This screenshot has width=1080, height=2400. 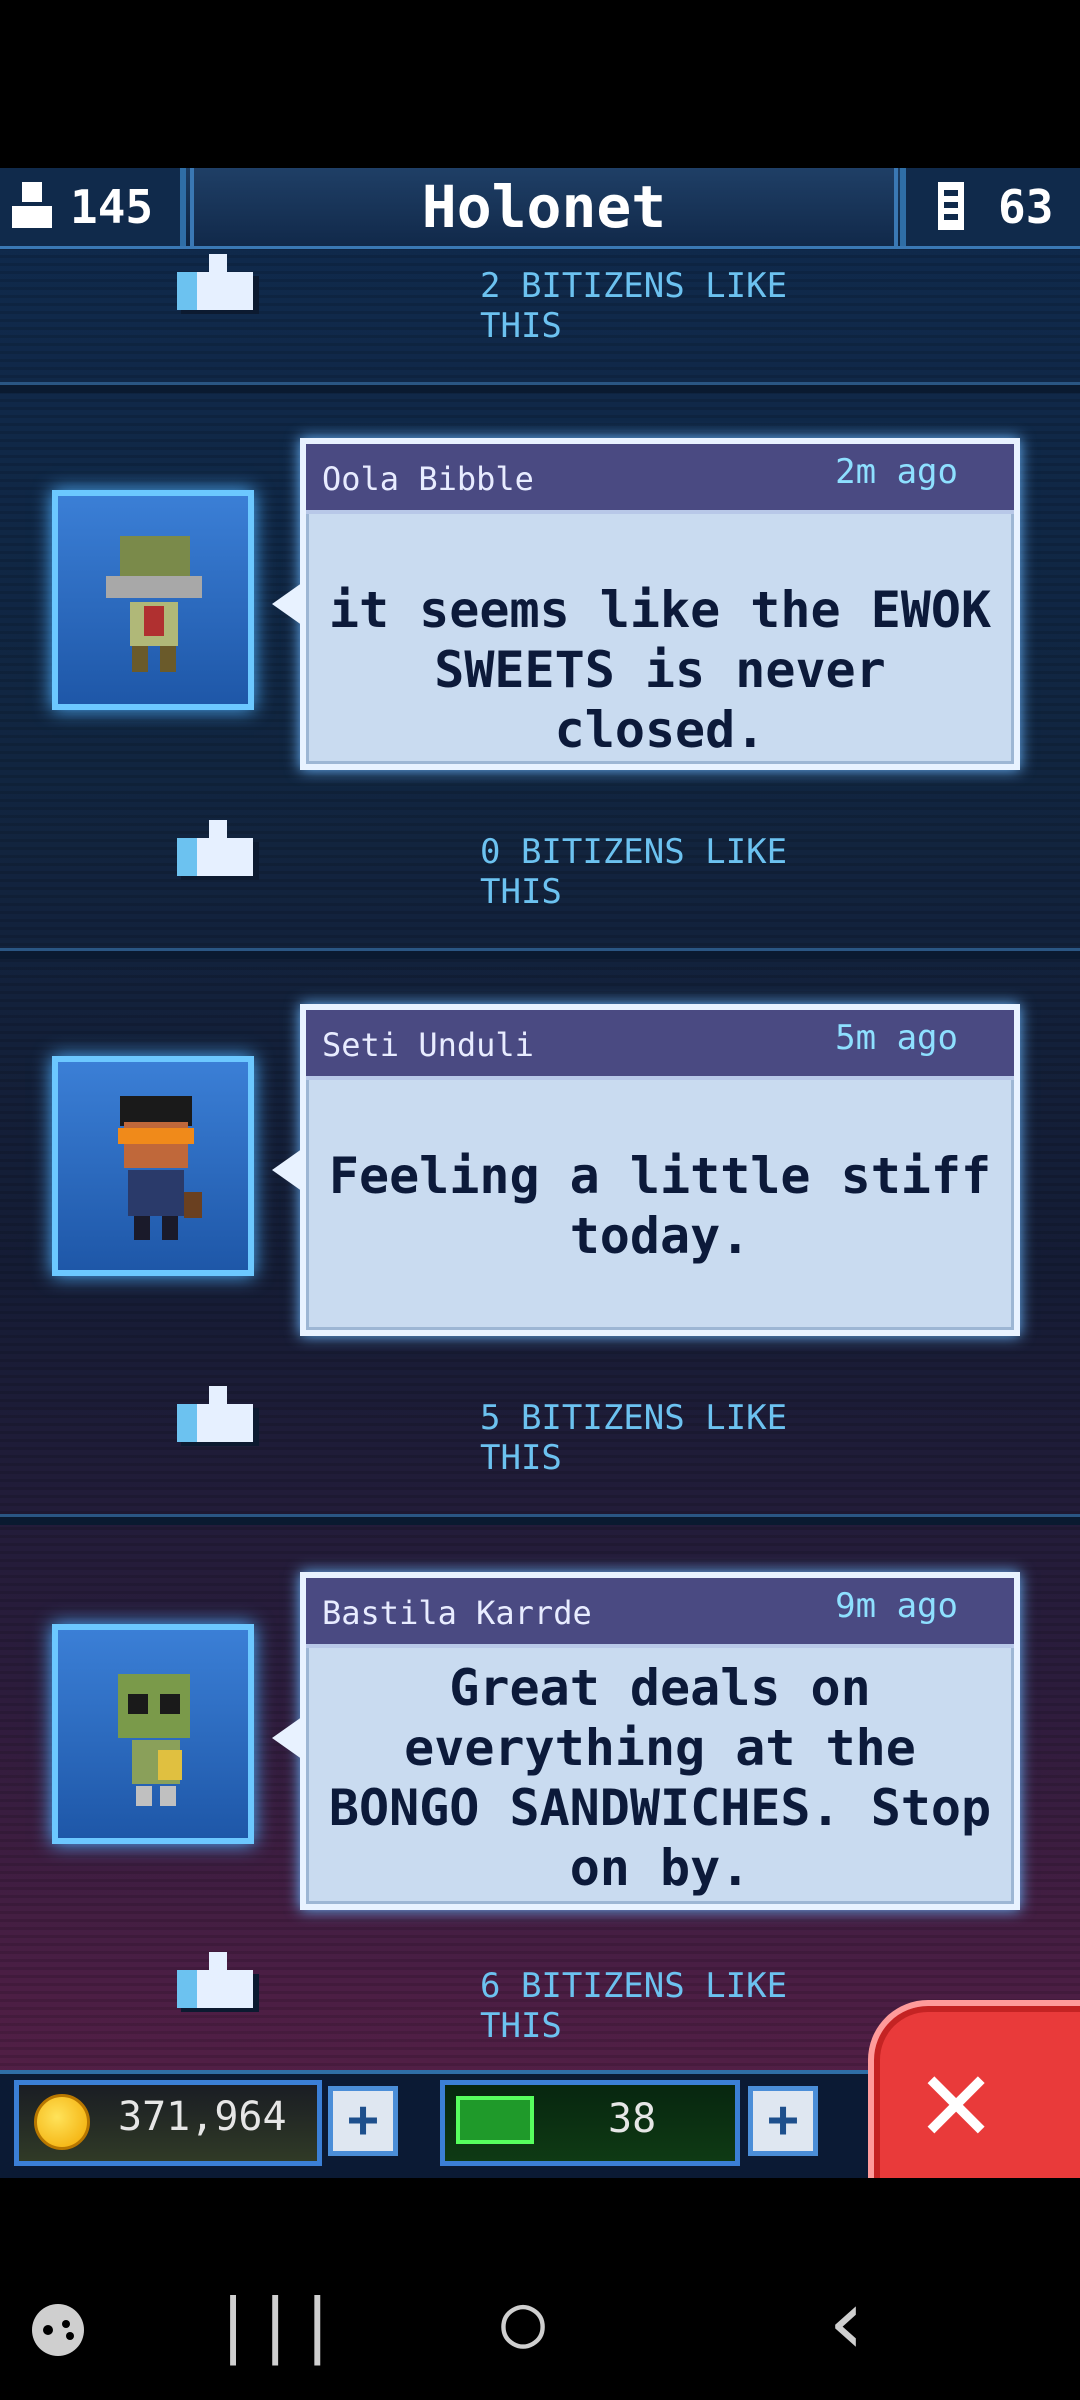 I want to click on home-button: ◯, so click(x=523, y=2321).